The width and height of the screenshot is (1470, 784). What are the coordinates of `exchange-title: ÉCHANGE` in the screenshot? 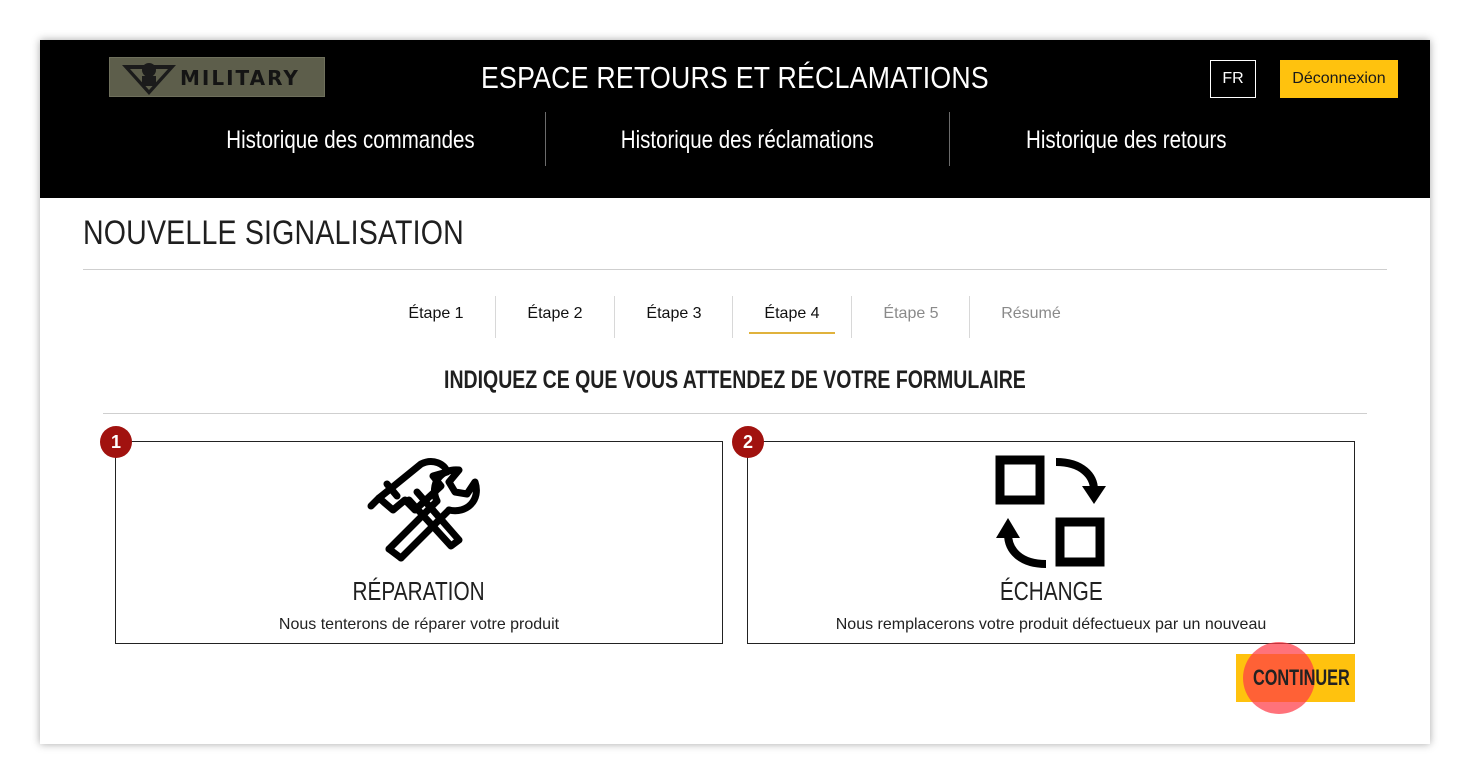 It's located at (1051, 591).